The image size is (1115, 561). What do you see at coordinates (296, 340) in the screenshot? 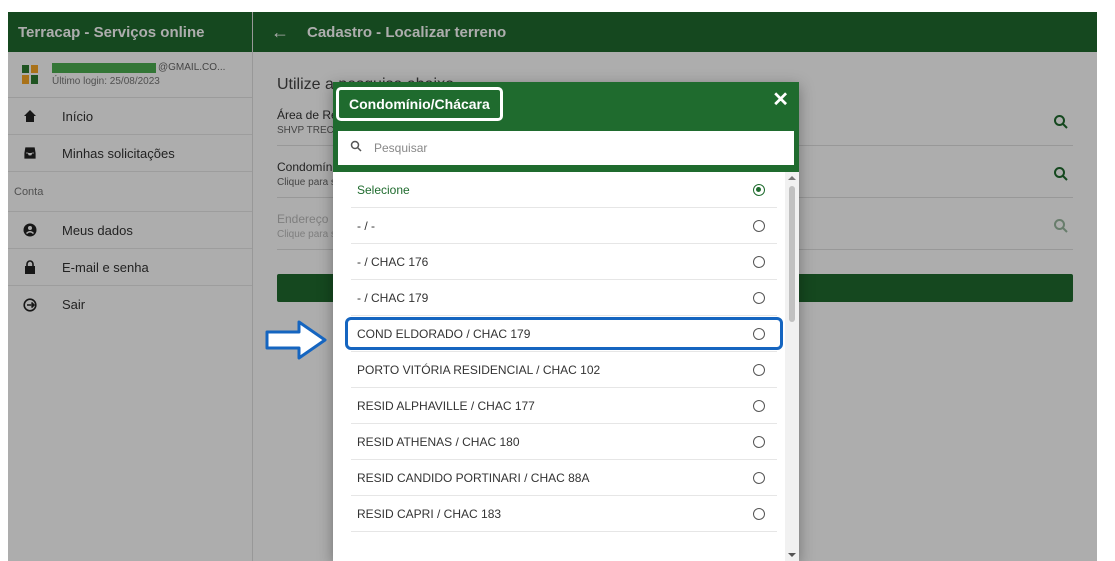
I see `callout-arrow-icon` at bounding box center [296, 340].